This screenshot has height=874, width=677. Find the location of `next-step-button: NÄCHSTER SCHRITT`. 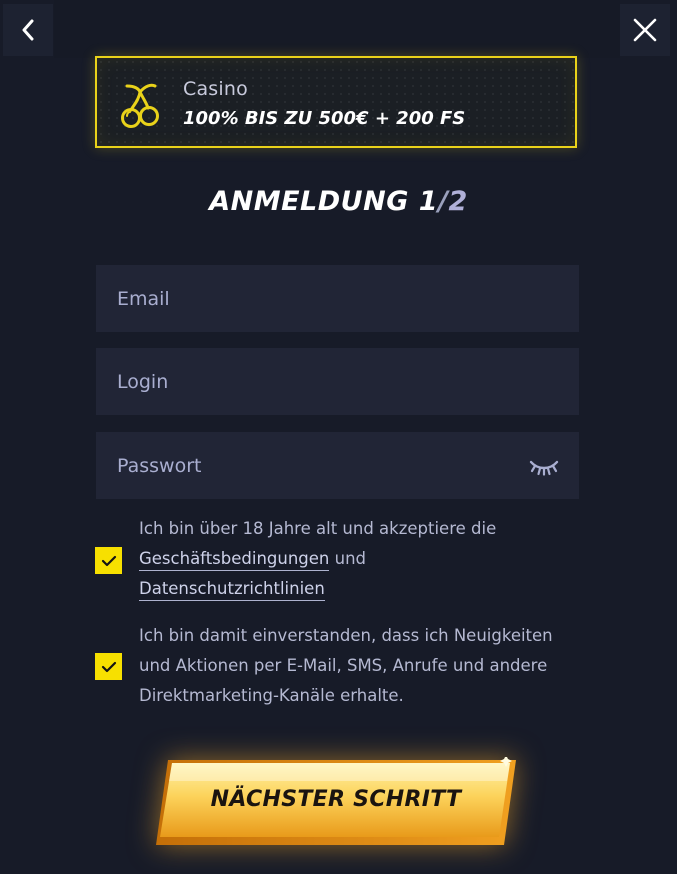

next-step-button: NÄCHSTER SCHRITT is located at coordinates (336, 803).